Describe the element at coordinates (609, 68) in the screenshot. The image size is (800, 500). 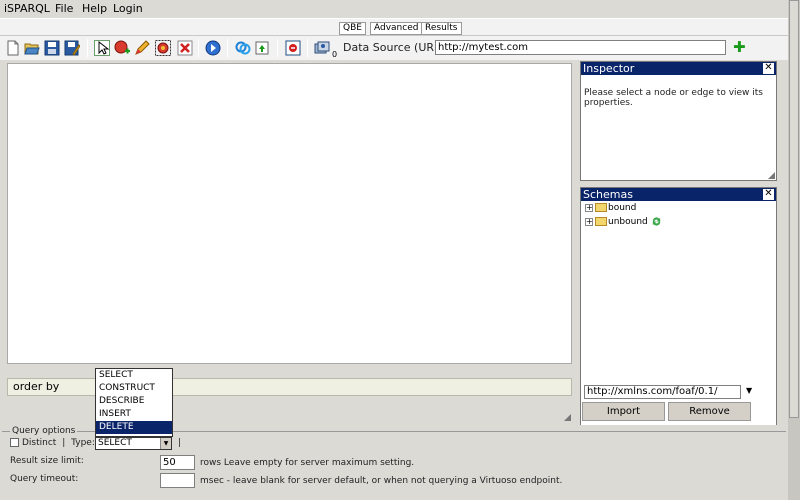
I see `inspector-title-text: Inspector` at that location.